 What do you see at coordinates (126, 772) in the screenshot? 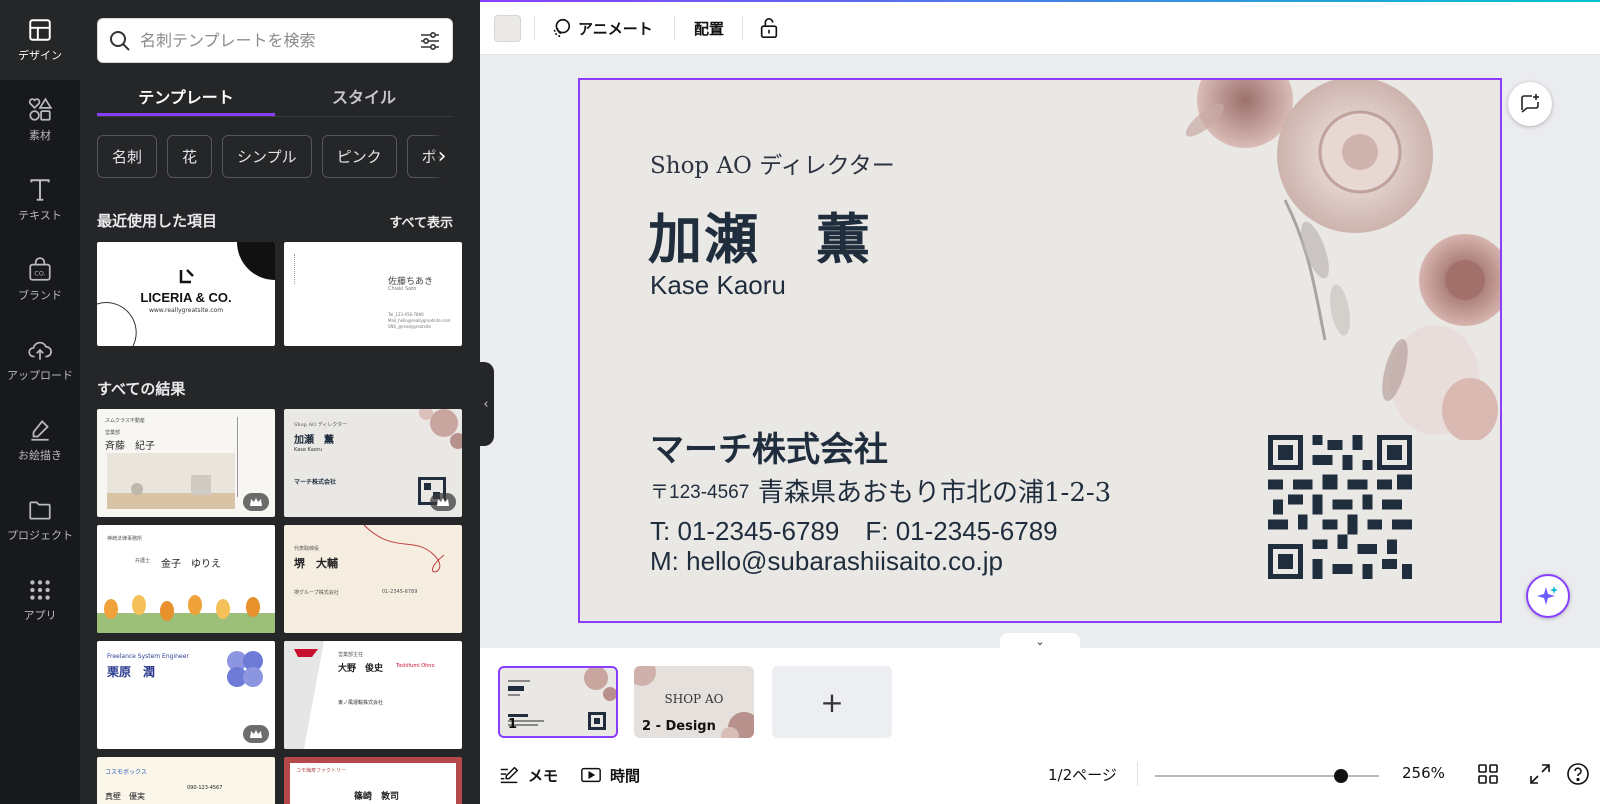
I see `company-text: コスモボックス` at bounding box center [126, 772].